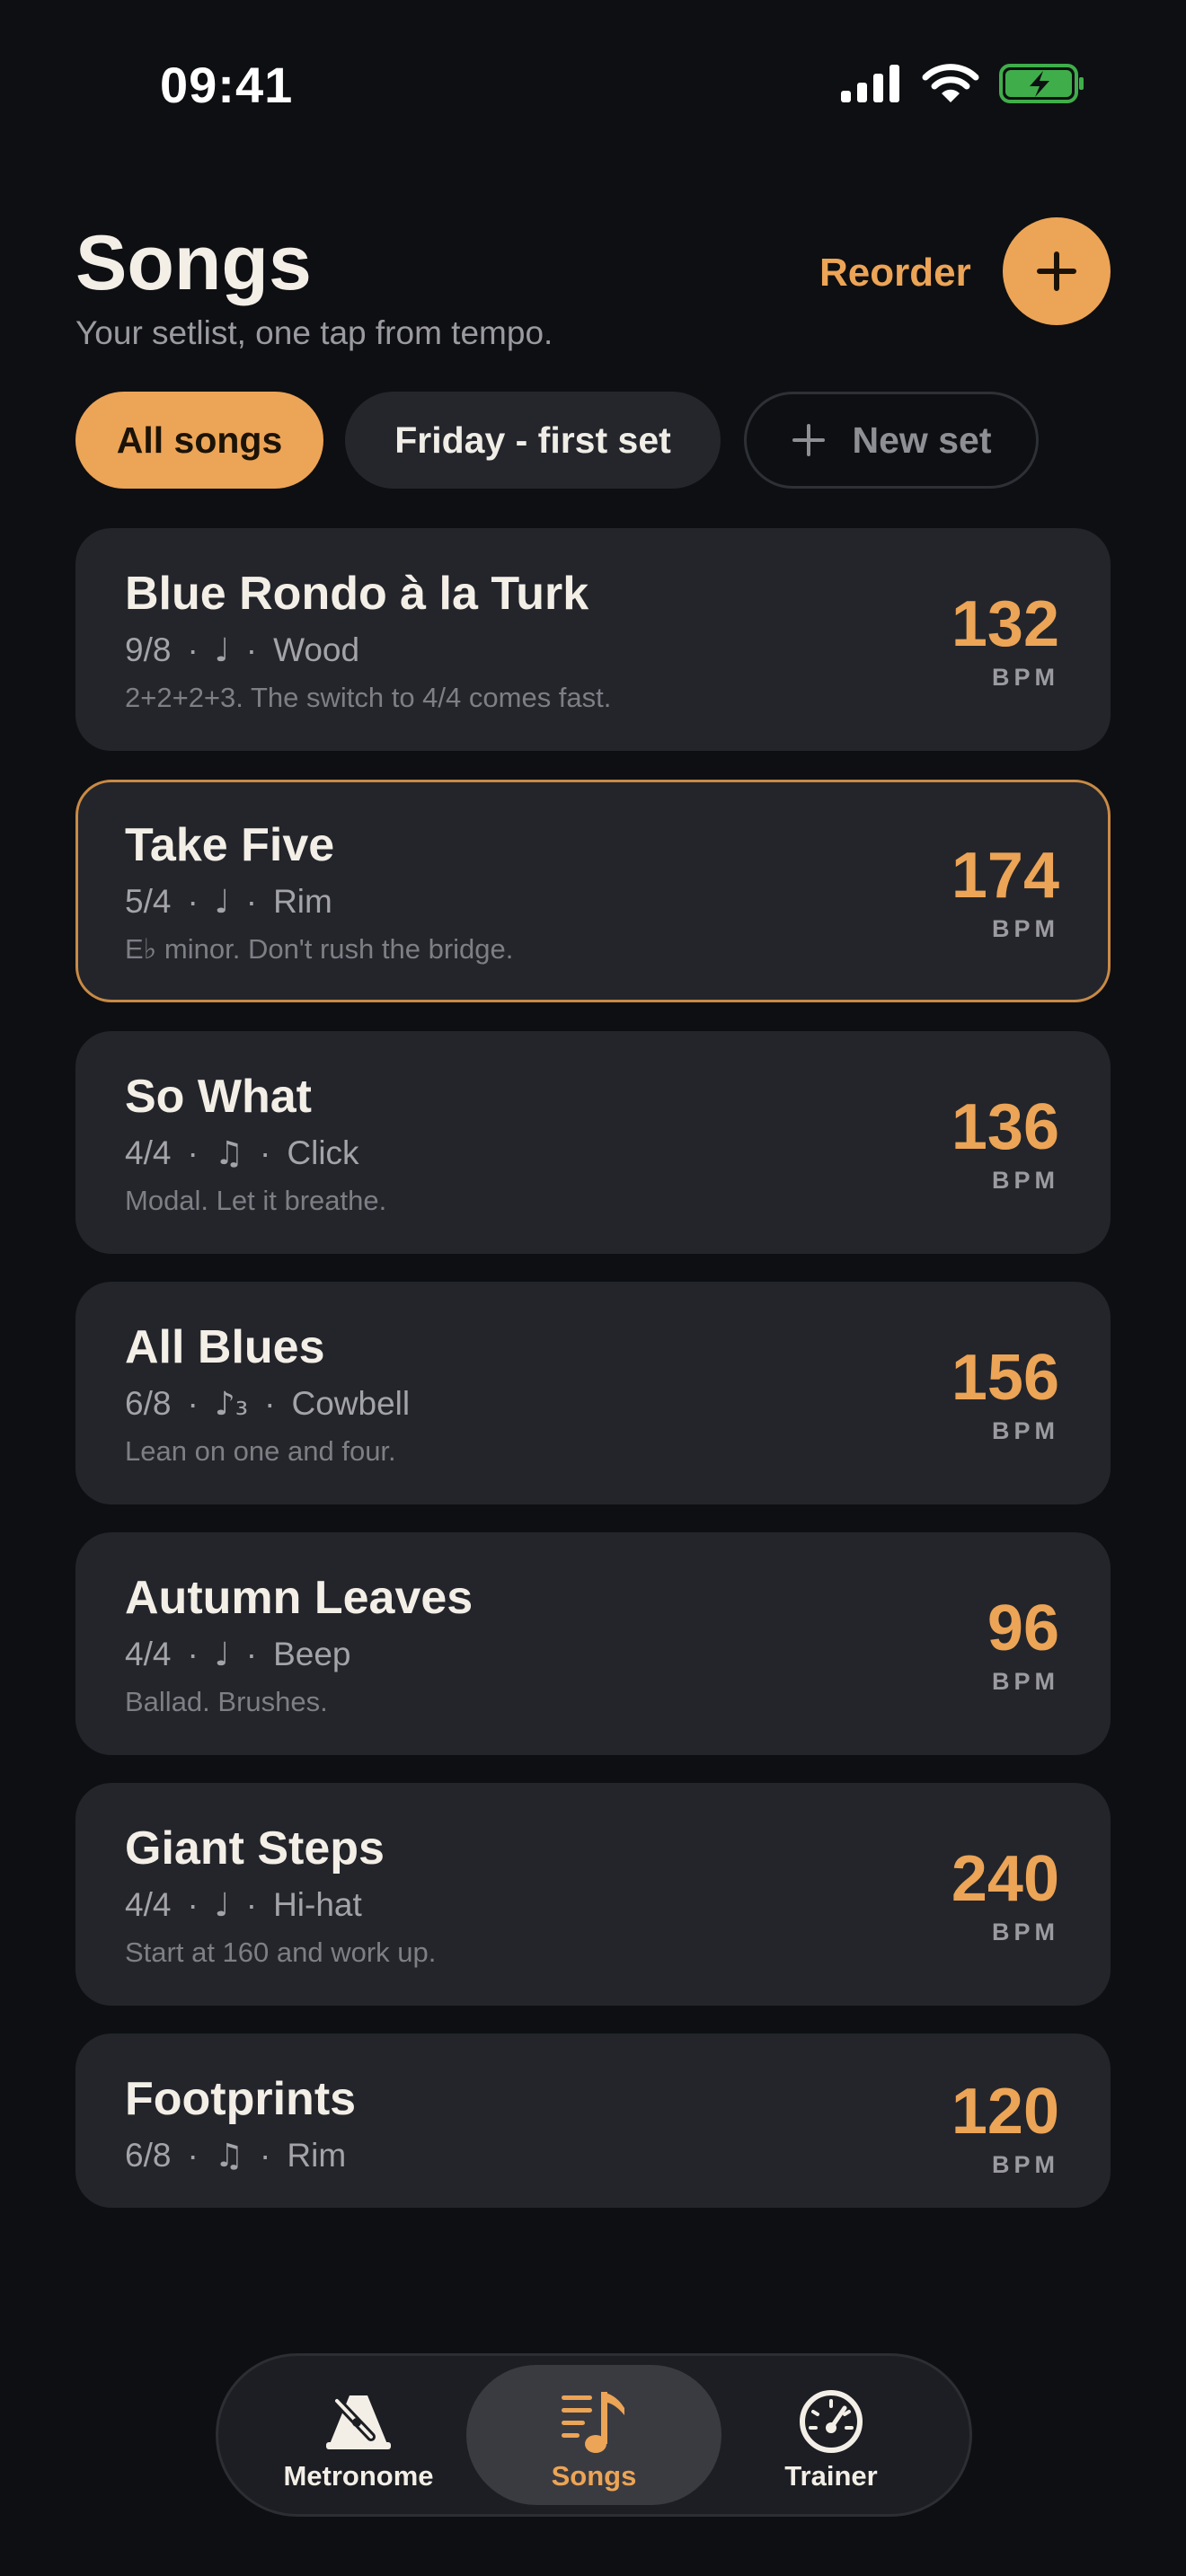  I want to click on song-comment: 2+2+2+3. The switch to 4/4 comes fast., so click(368, 697).